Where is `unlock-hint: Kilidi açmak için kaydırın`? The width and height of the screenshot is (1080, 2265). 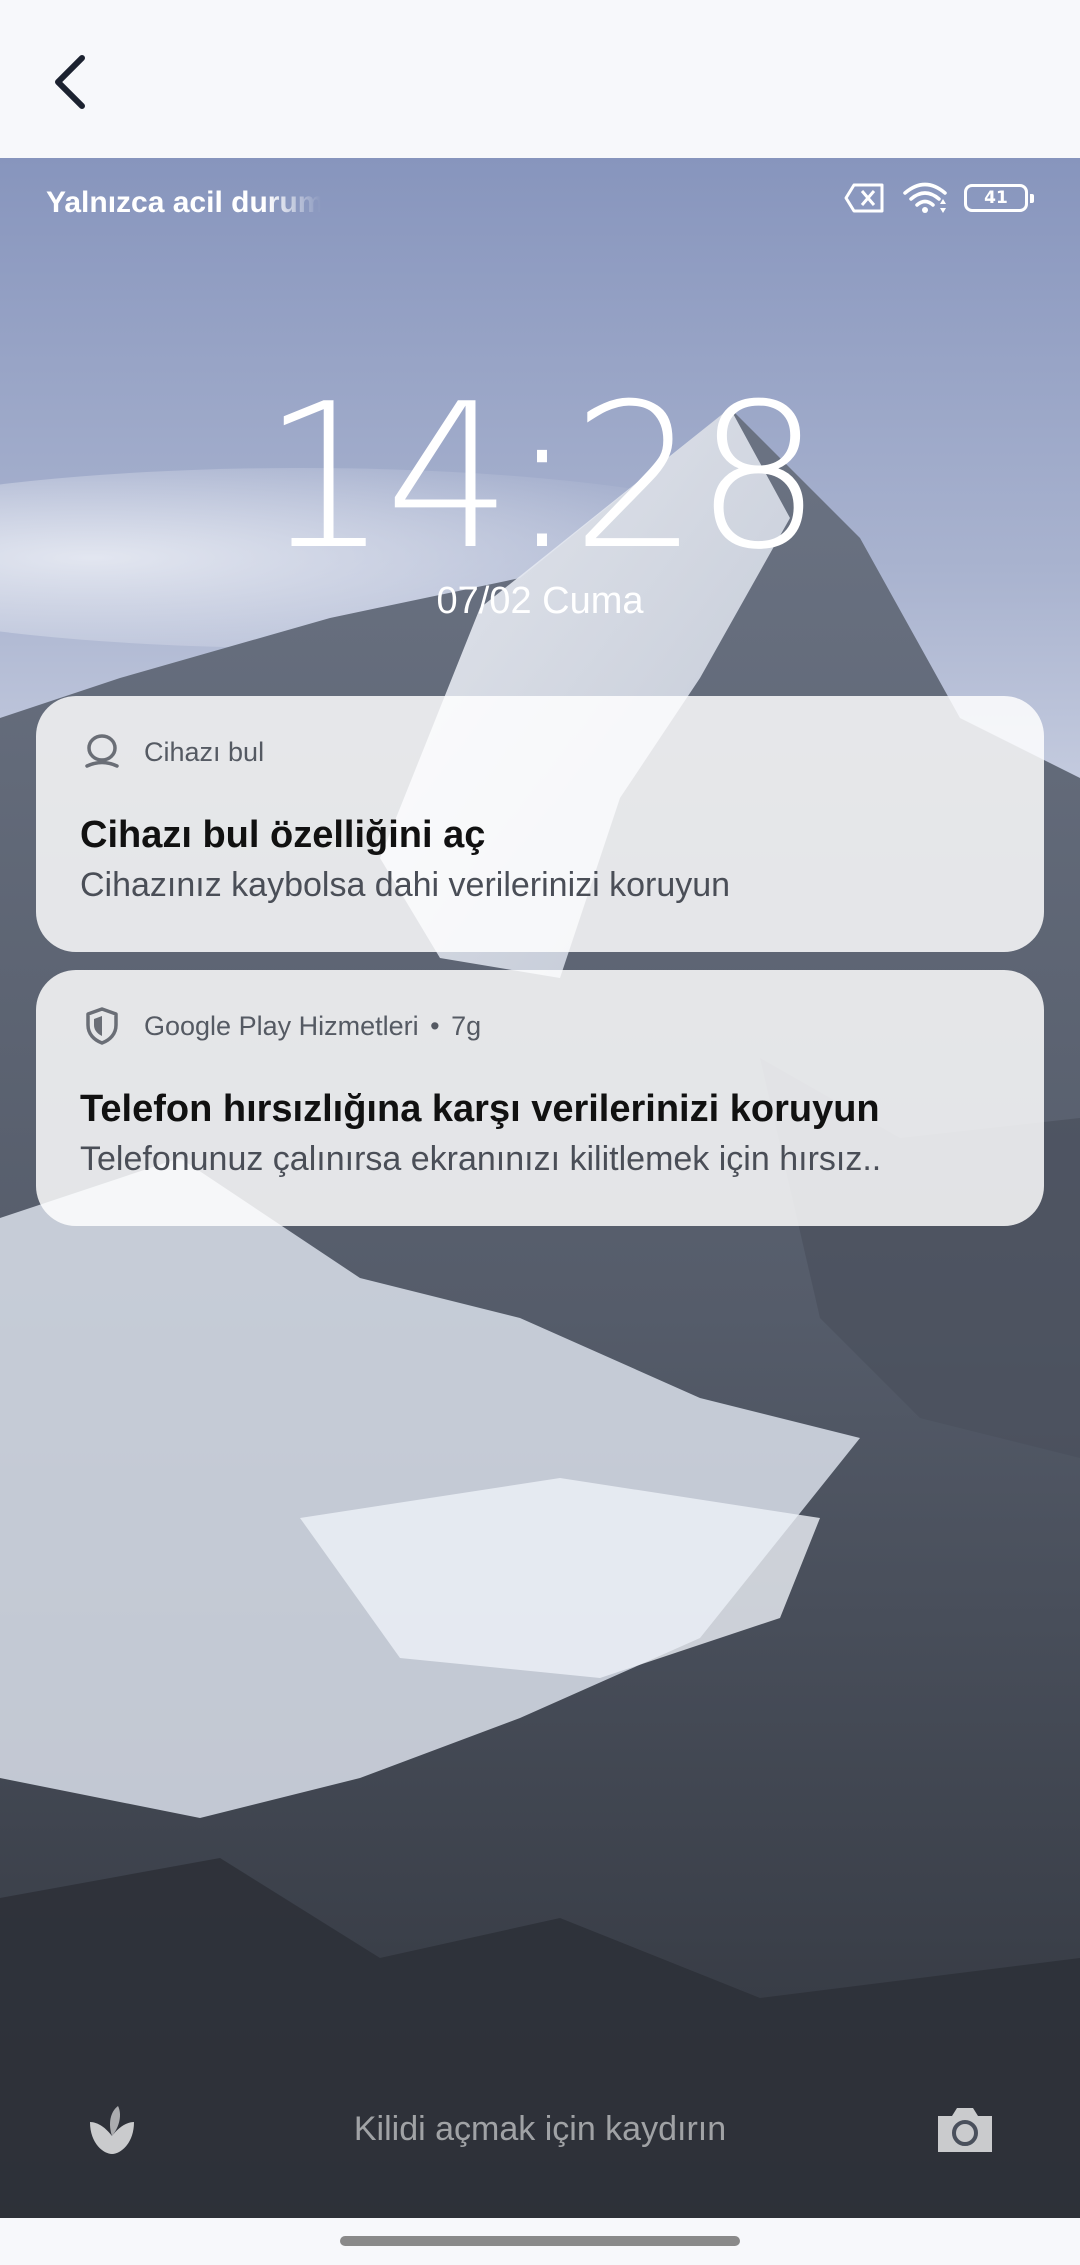
unlock-hint: Kilidi açmak için kaydırın is located at coordinates (540, 2129).